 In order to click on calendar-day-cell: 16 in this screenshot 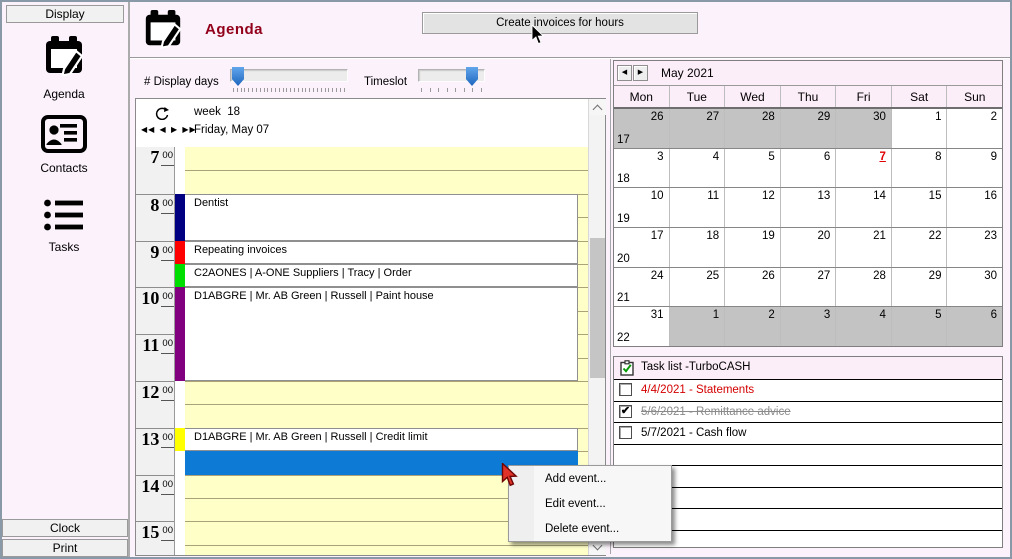, I will do `click(974, 208)`.